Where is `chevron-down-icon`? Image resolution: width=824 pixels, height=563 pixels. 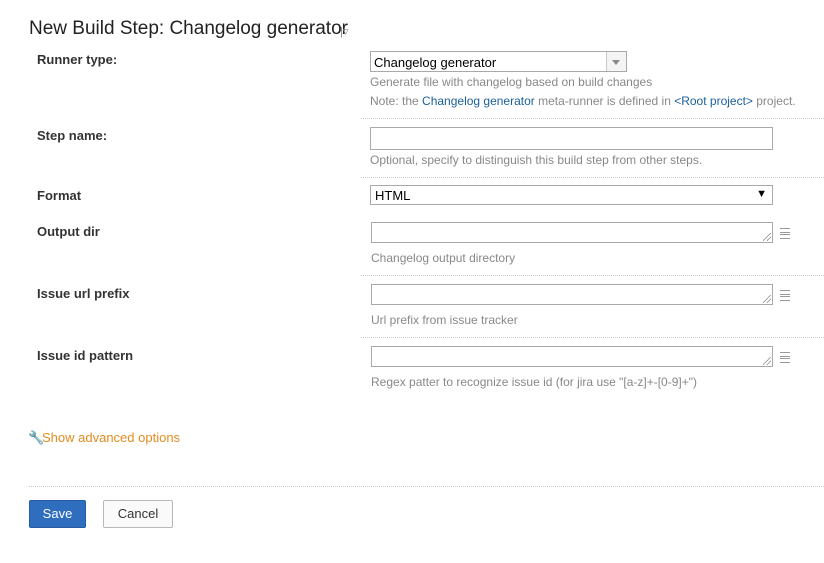 chevron-down-icon is located at coordinates (616, 61).